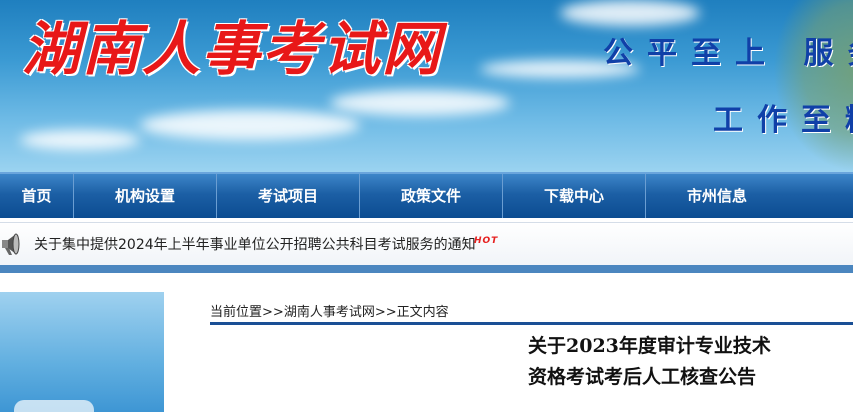 The width and height of the screenshot is (853, 412). I want to click on hot-badge: HOT, so click(486, 241).